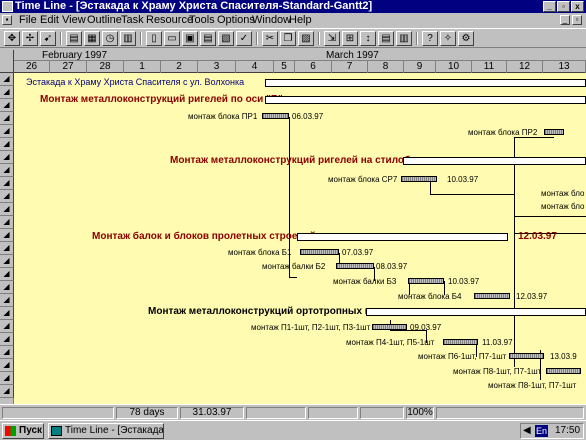 Image resolution: width=586 pixels, height=440 pixels. What do you see at coordinates (7, 6) in the screenshot?
I see `app-icon` at bounding box center [7, 6].